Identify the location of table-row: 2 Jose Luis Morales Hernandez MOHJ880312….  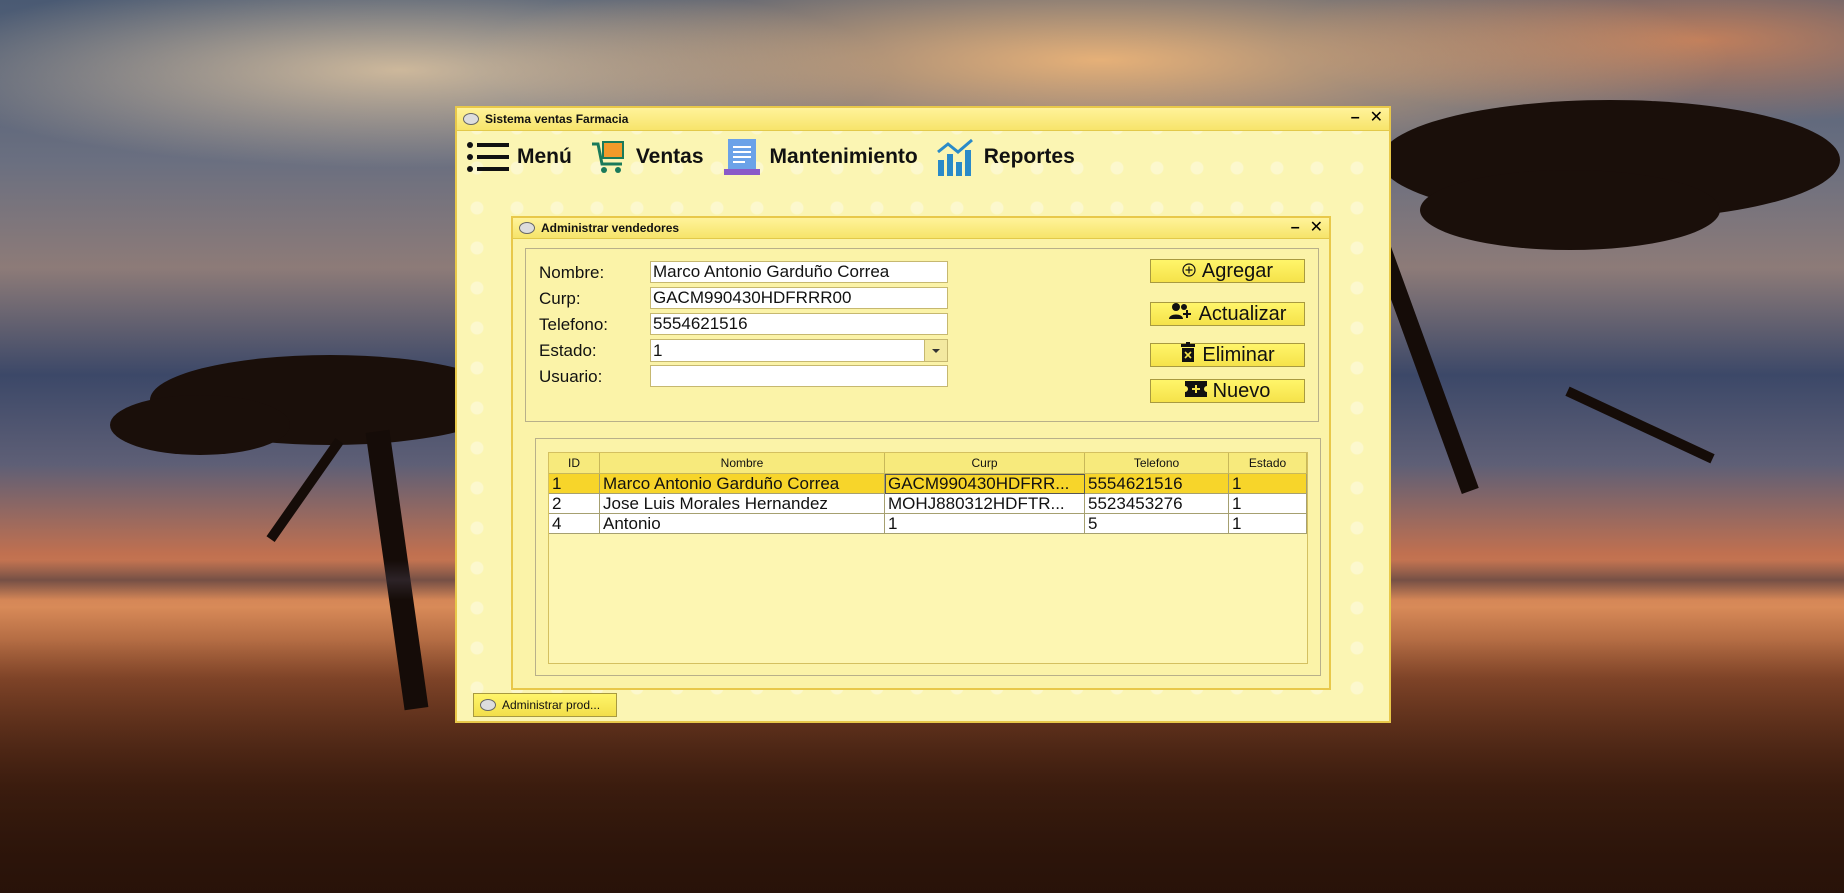
(928, 504).